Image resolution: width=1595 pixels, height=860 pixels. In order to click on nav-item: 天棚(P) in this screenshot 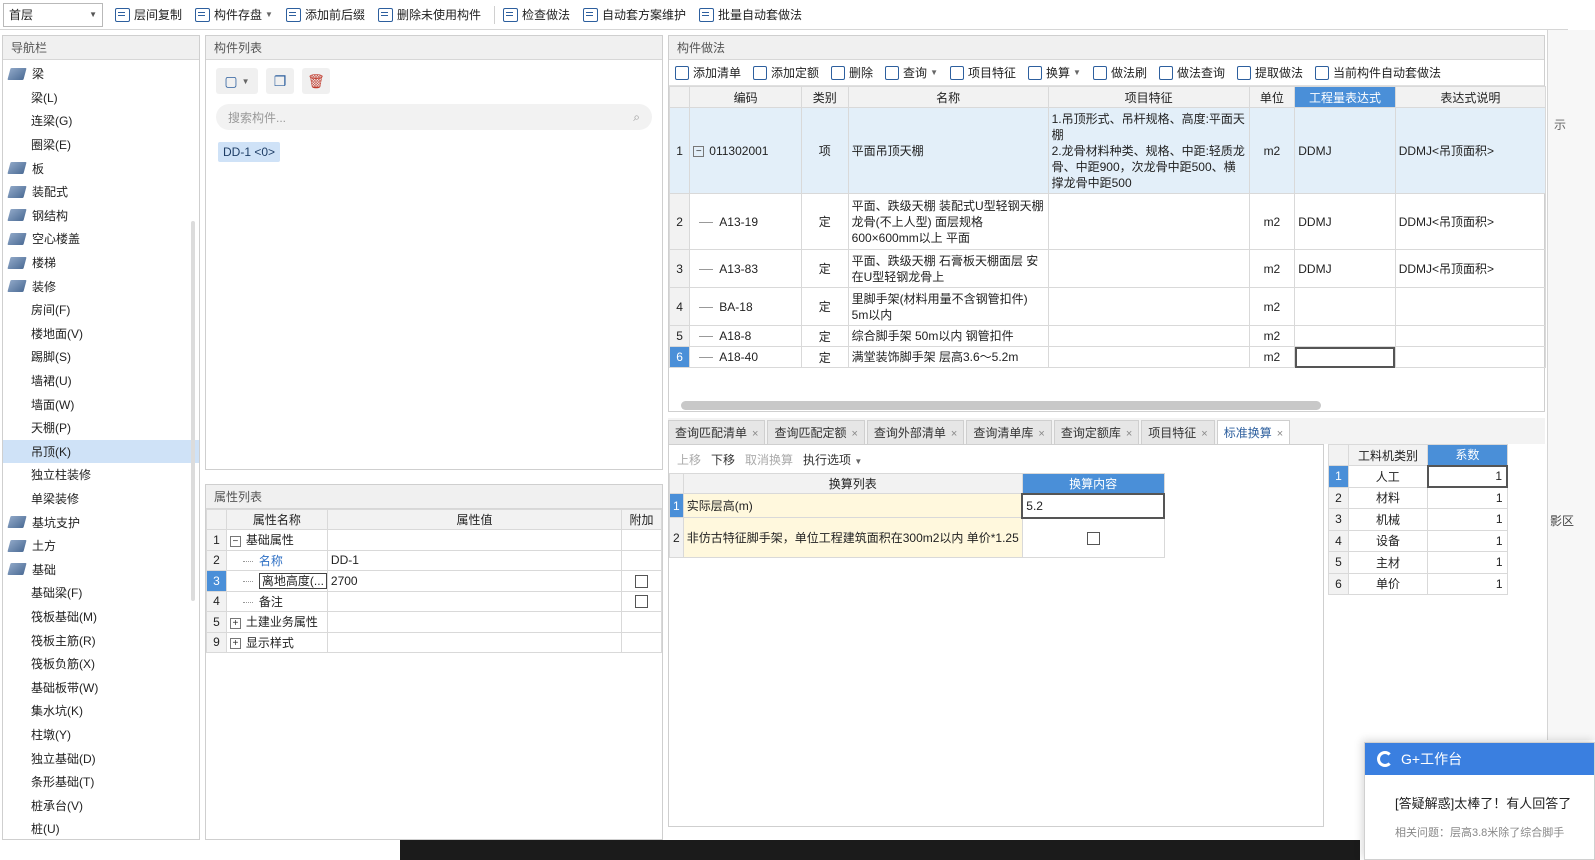, I will do `click(101, 428)`.